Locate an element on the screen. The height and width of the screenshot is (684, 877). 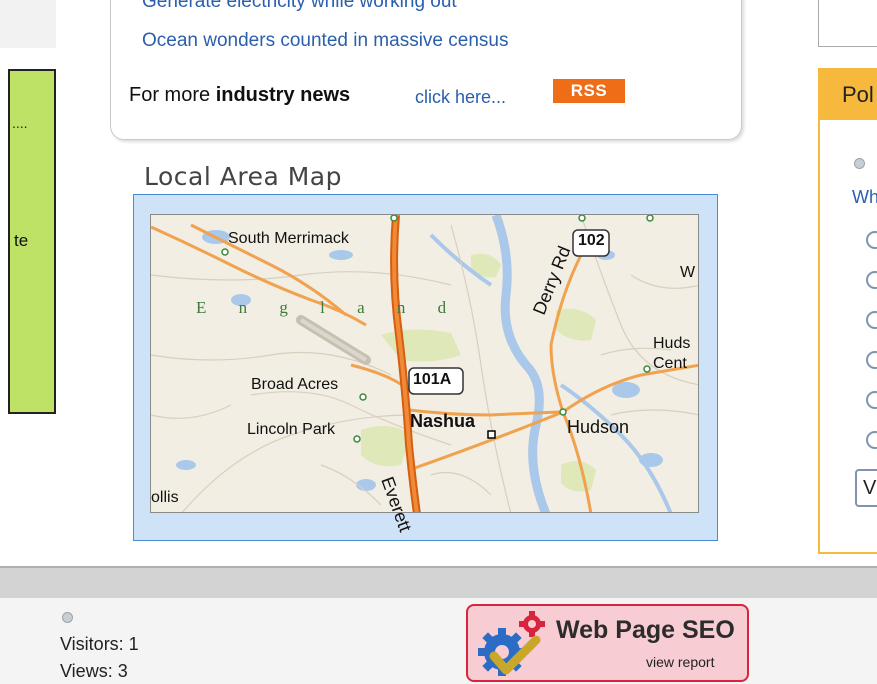
map-label-south-merrimack: South Merrimack is located at coordinates (288, 238).